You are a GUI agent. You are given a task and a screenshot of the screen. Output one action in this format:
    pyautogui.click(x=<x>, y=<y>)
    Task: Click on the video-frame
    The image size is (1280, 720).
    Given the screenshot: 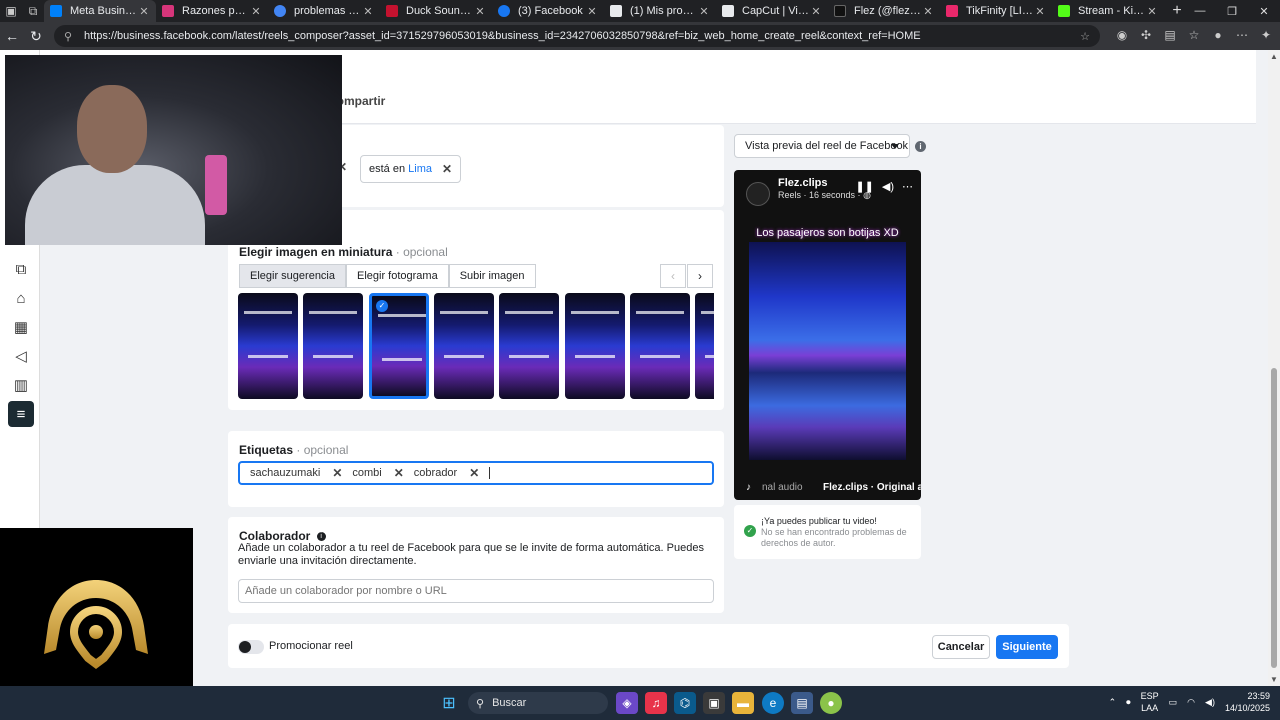 What is the action you would take?
    pyautogui.click(x=827, y=351)
    